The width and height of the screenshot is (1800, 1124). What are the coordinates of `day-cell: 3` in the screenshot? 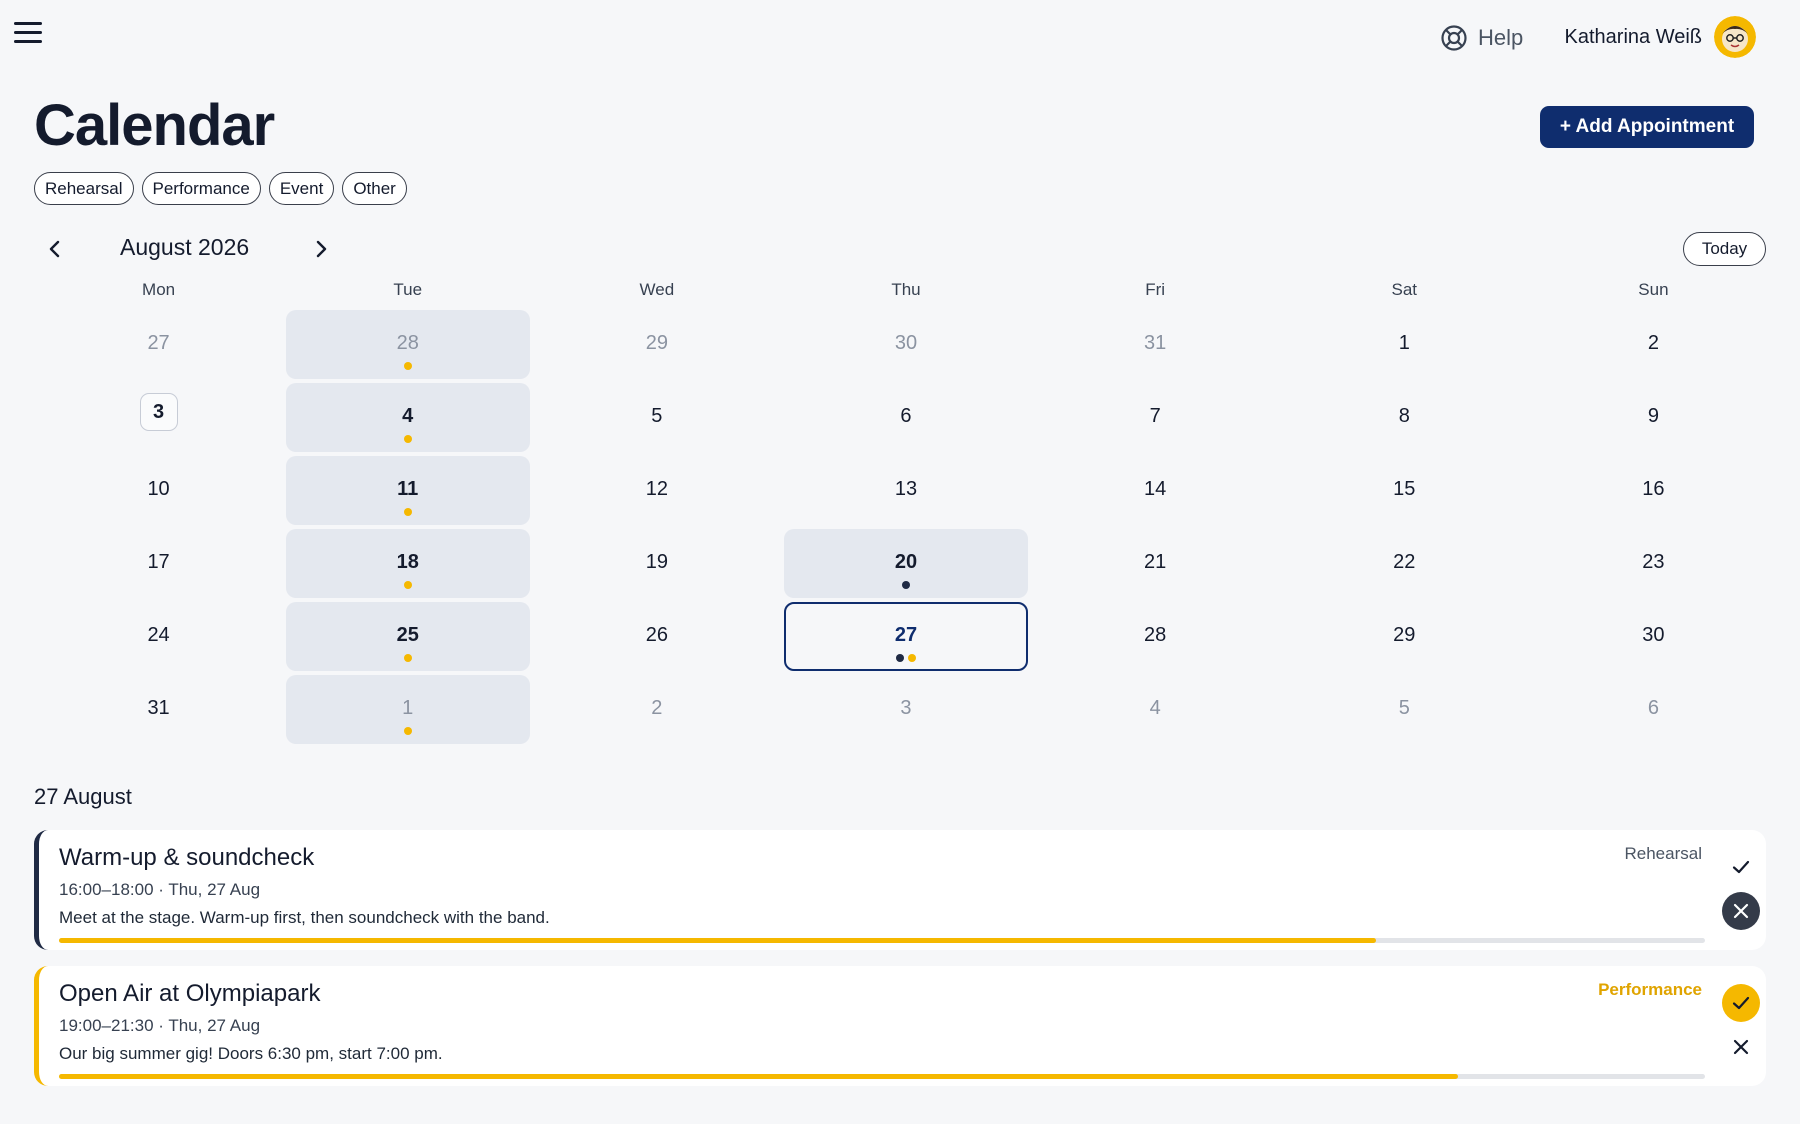 It's located at (906, 709).